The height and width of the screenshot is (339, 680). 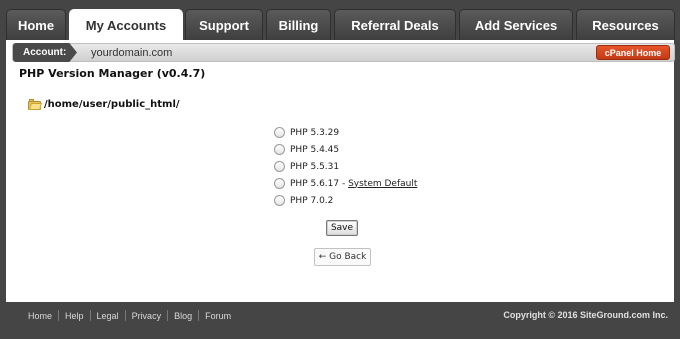 I want to click on tab-resources: Resources, so click(x=625, y=24).